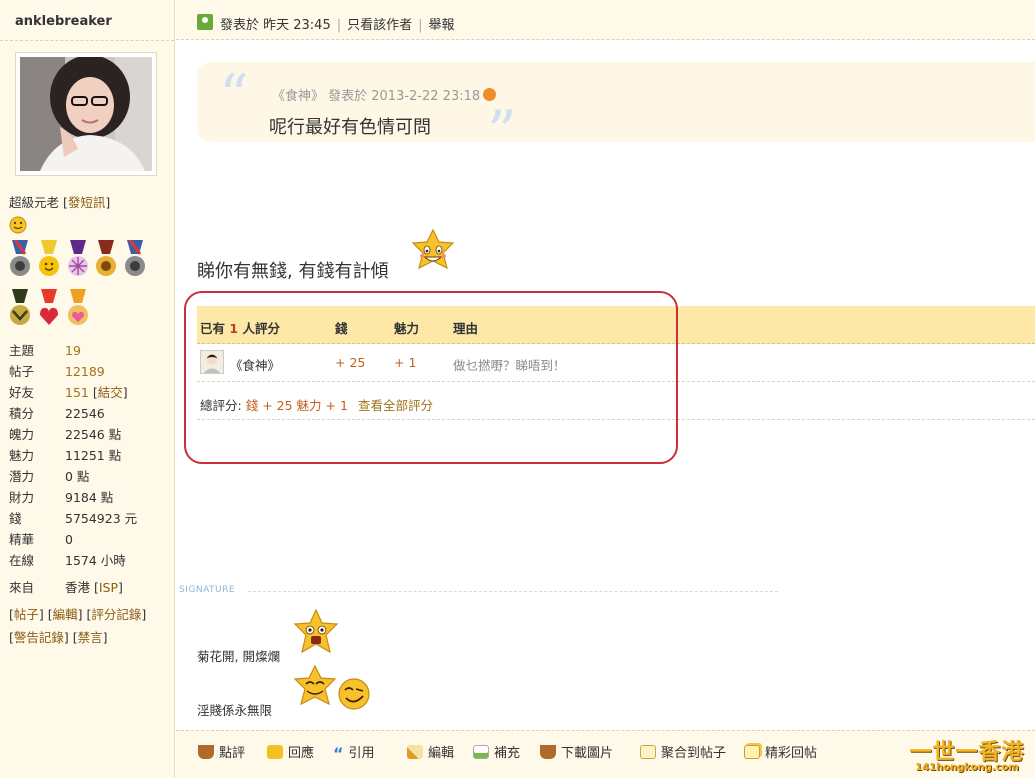 Image resolution: width=1035 pixels, height=778 pixels. Describe the element at coordinates (73, 350) in the screenshot. I see `stat-value: 19` at that location.